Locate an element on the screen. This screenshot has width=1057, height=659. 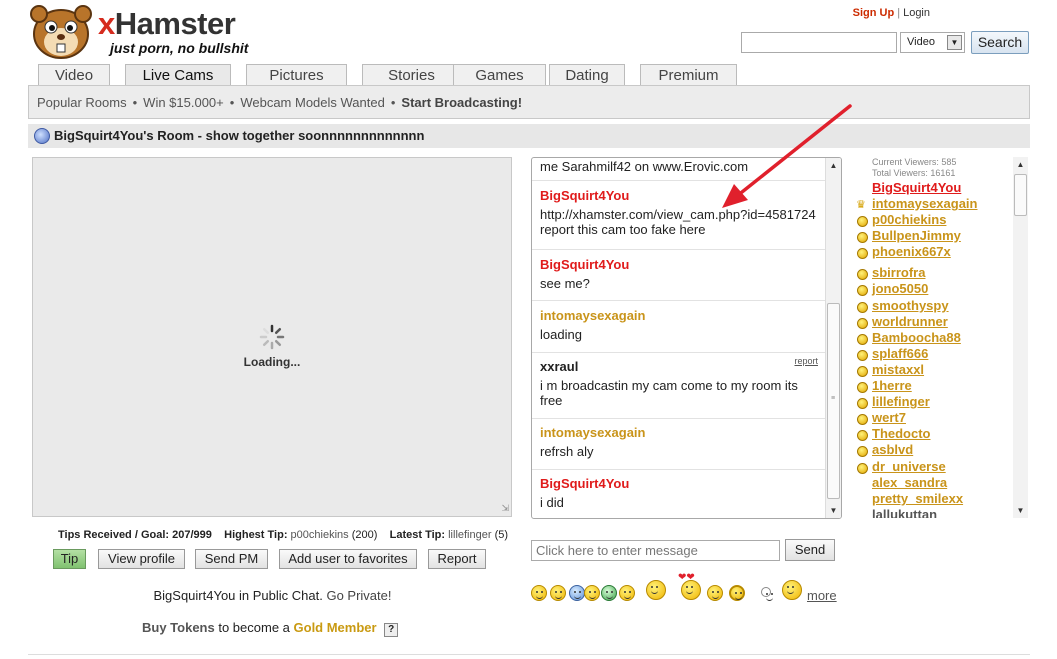
viewer-link: smoothyspy is located at coordinates (910, 305).